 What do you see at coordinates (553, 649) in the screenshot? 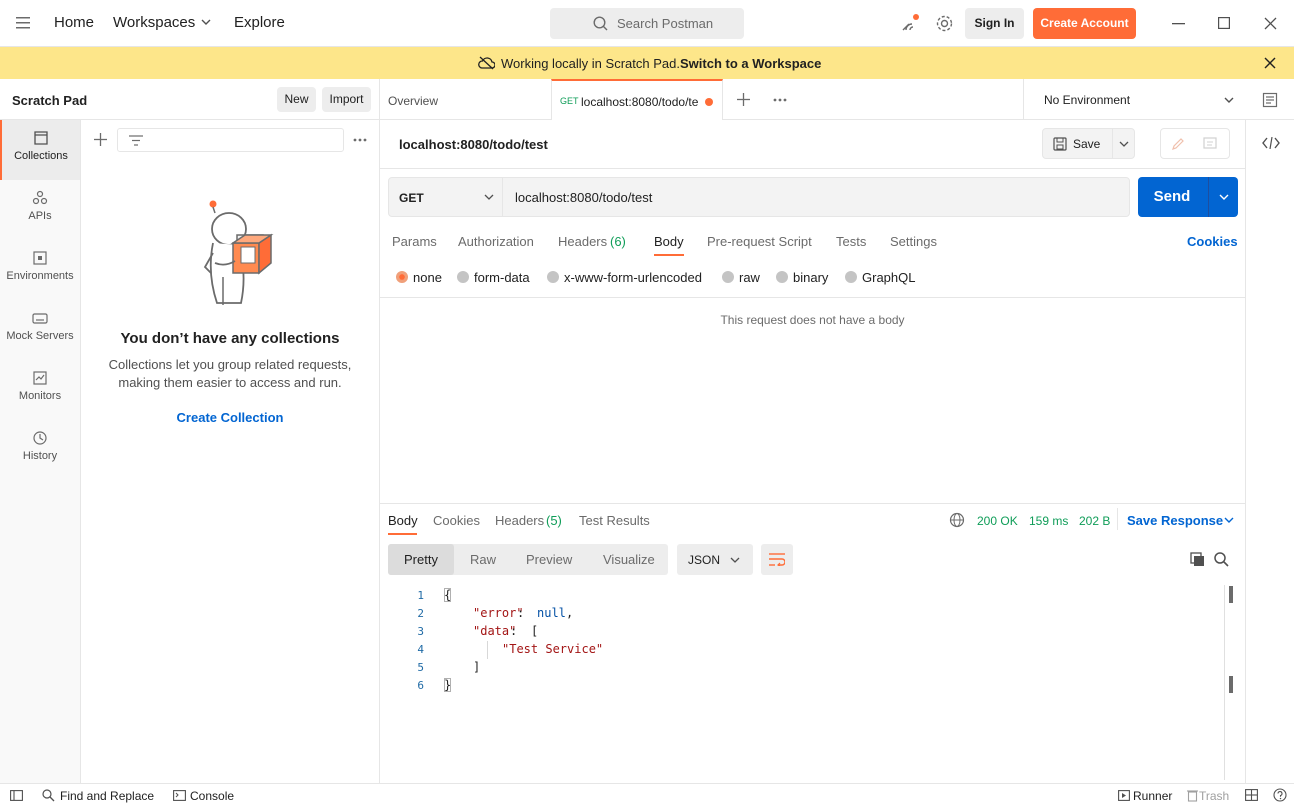
I see `code-value-test-service: "Test Service"` at bounding box center [553, 649].